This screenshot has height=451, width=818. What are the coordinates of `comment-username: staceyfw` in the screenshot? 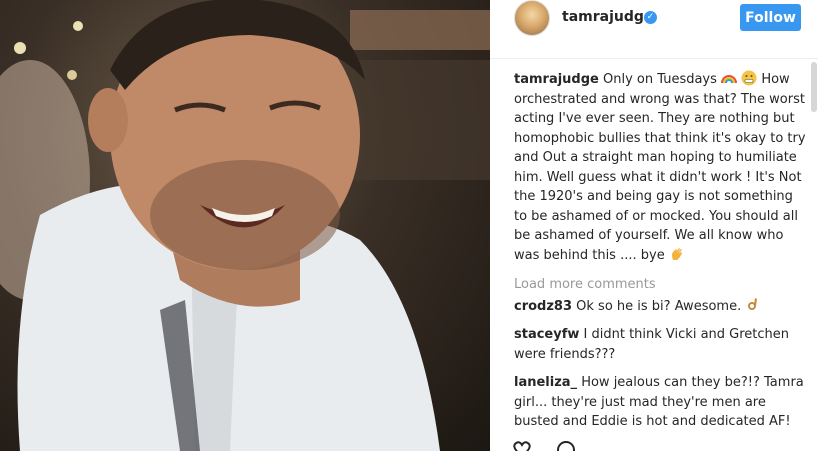 It's located at (546, 334).